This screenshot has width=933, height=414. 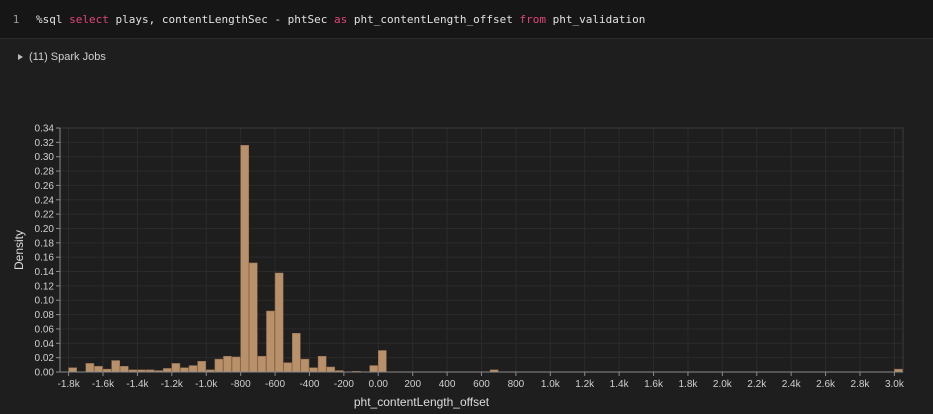 I want to click on y-tick-label: 0.34, so click(x=45, y=129).